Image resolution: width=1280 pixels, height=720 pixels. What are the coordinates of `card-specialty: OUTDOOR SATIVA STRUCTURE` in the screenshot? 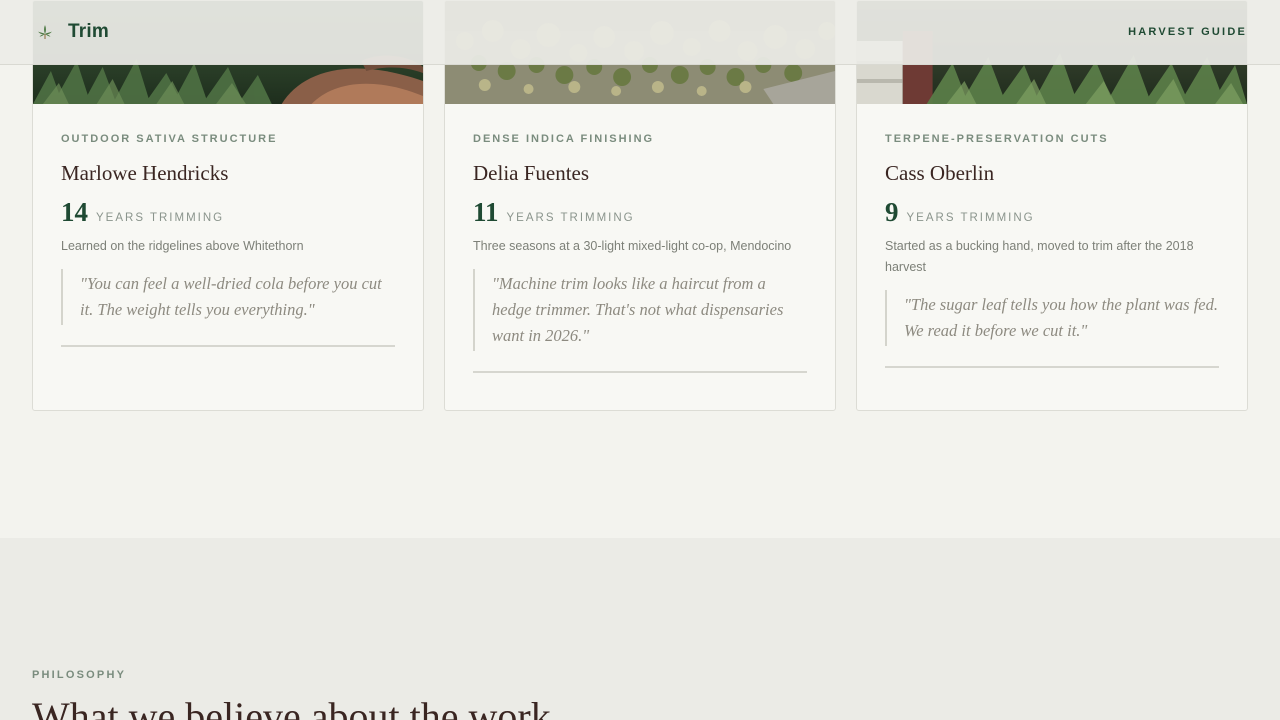 It's located at (169, 139).